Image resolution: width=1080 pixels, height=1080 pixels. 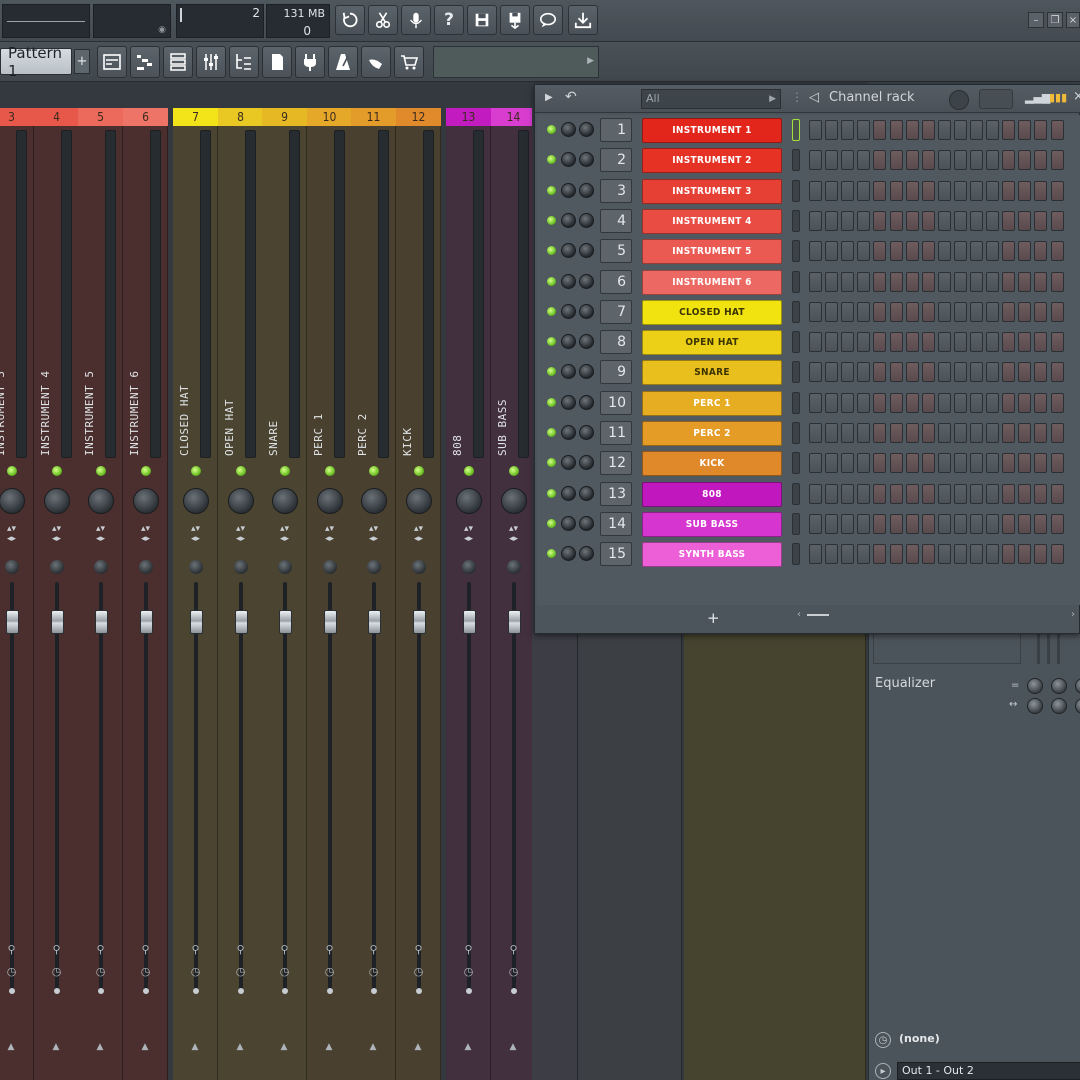 I want to click on close-window-button: ×, so click(x=1073, y=20).